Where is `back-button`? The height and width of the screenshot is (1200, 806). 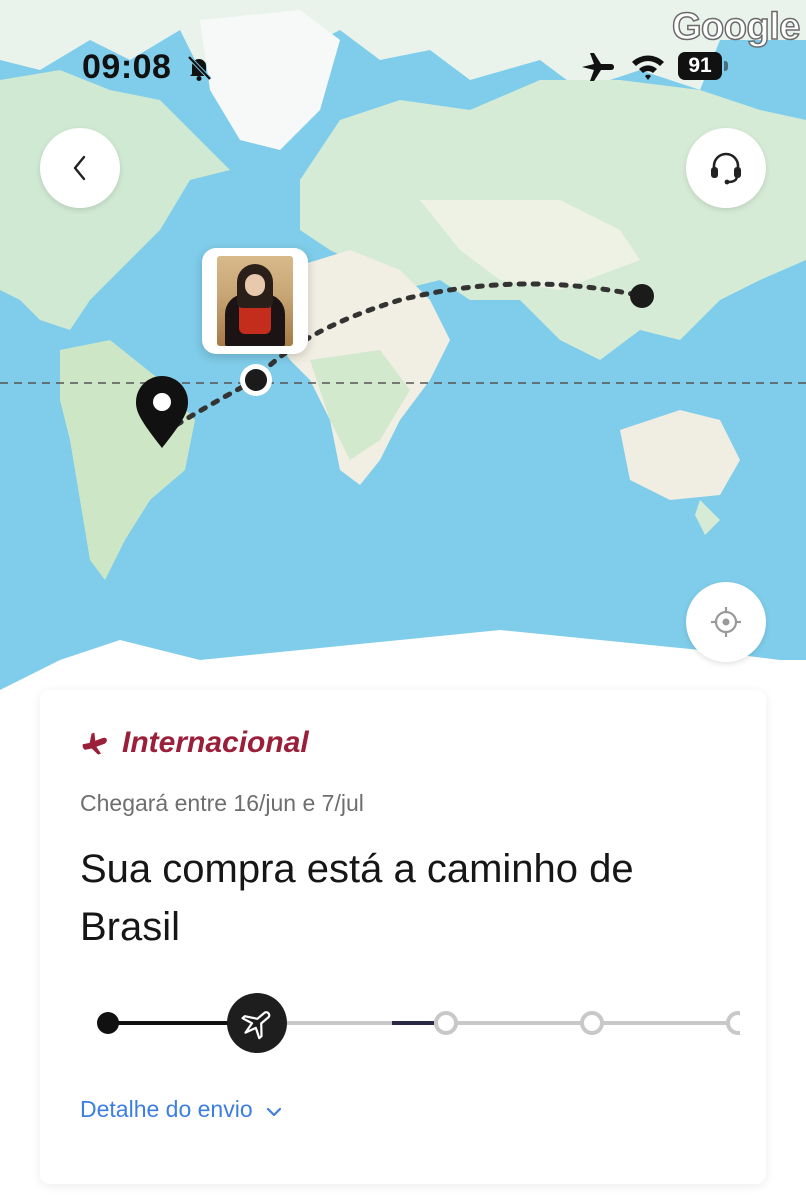 back-button is located at coordinates (80, 168).